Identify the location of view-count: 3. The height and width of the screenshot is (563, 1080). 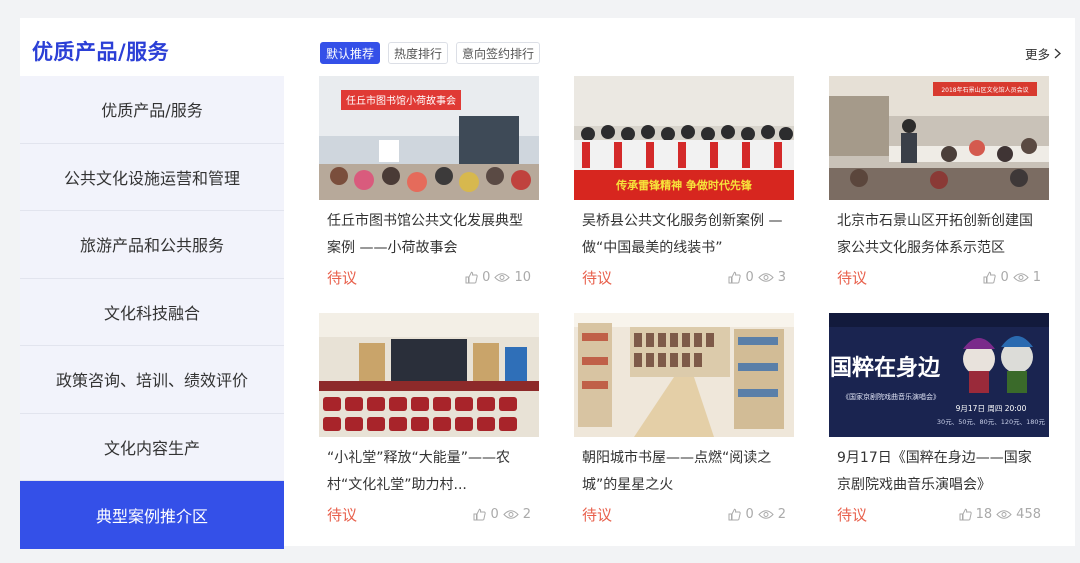
(781, 277).